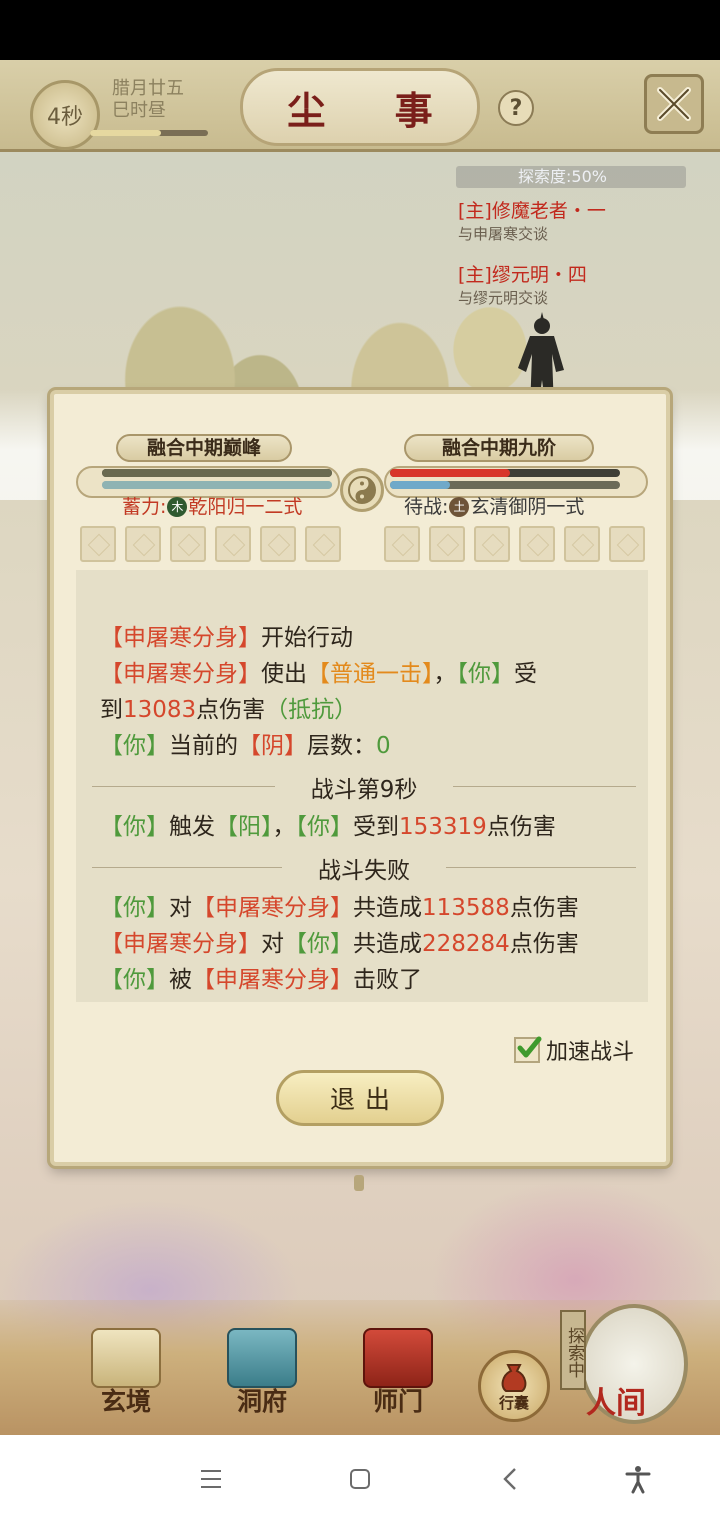 The image size is (720, 1520). I want to click on accessibility-button, so click(638, 1479).